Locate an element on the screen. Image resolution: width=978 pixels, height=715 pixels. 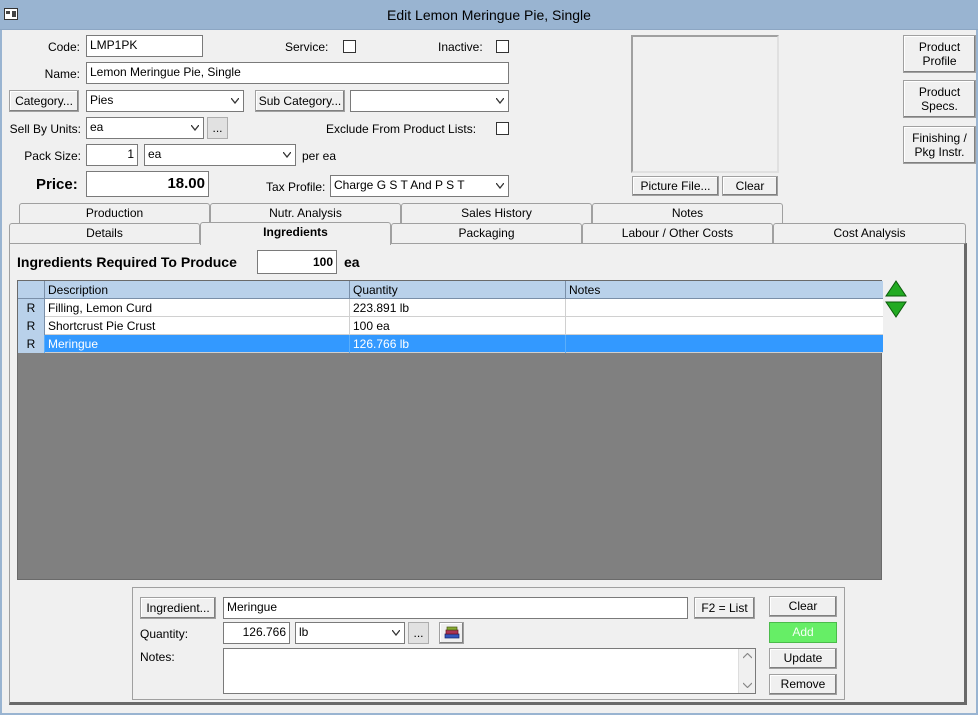
name-field: Lemon Meringue Pie, Single is located at coordinates (297, 73).